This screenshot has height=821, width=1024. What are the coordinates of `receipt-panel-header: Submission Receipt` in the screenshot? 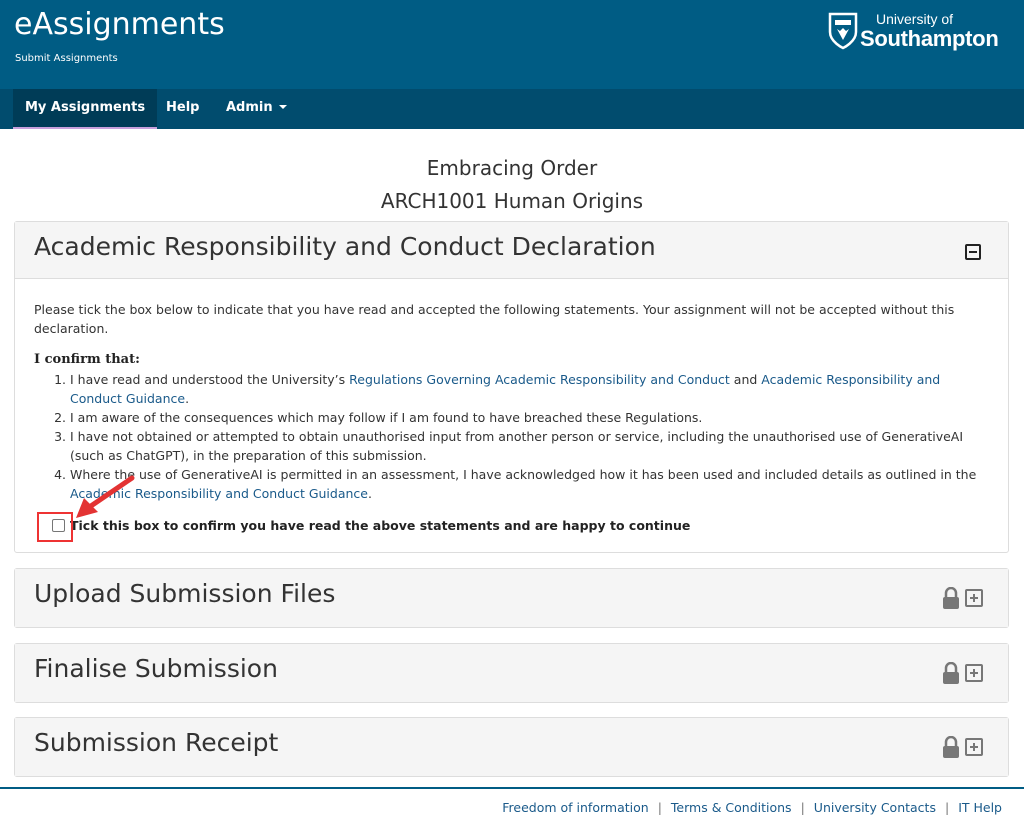 It's located at (511, 747).